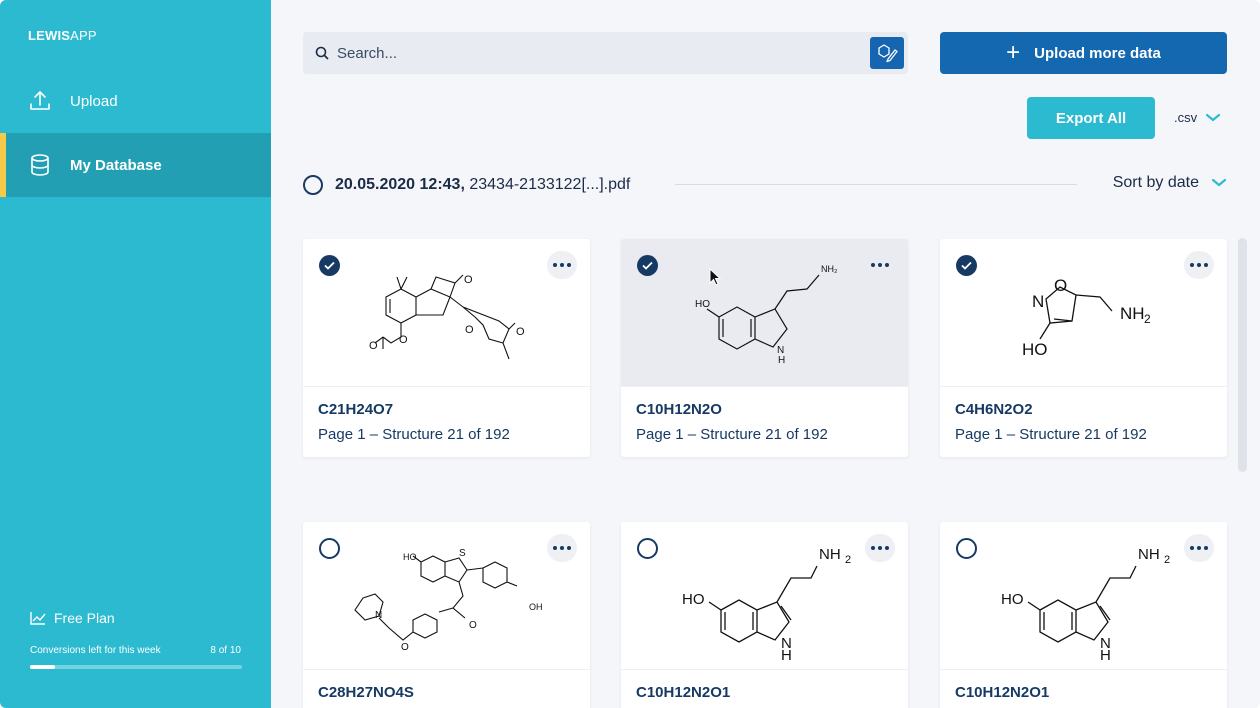 Image resolution: width=1260 pixels, height=708 pixels. What do you see at coordinates (887, 53) in the screenshot?
I see `draw-structure-button` at bounding box center [887, 53].